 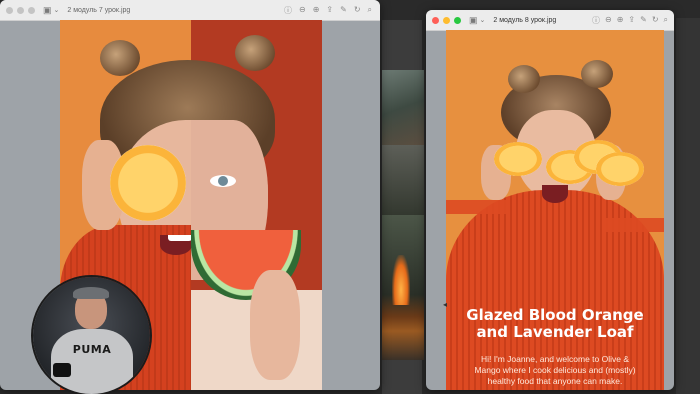 I want to click on resize-handle-icon: ◂, so click(x=445, y=304).